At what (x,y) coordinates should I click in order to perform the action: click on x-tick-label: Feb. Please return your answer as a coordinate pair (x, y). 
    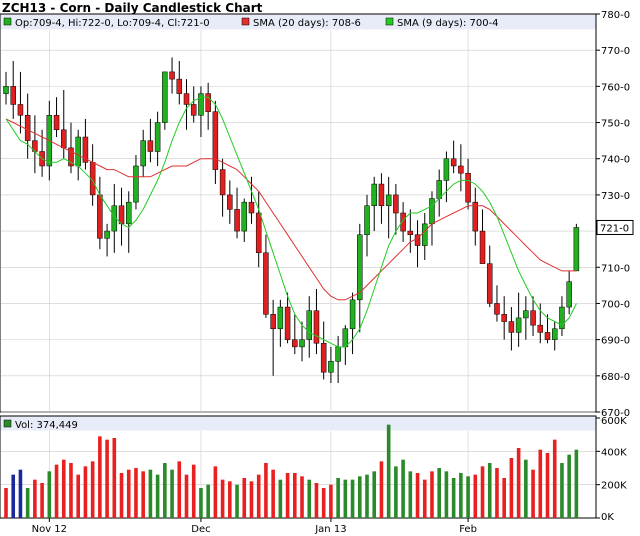
    Looking at the image, I should click on (468, 529).